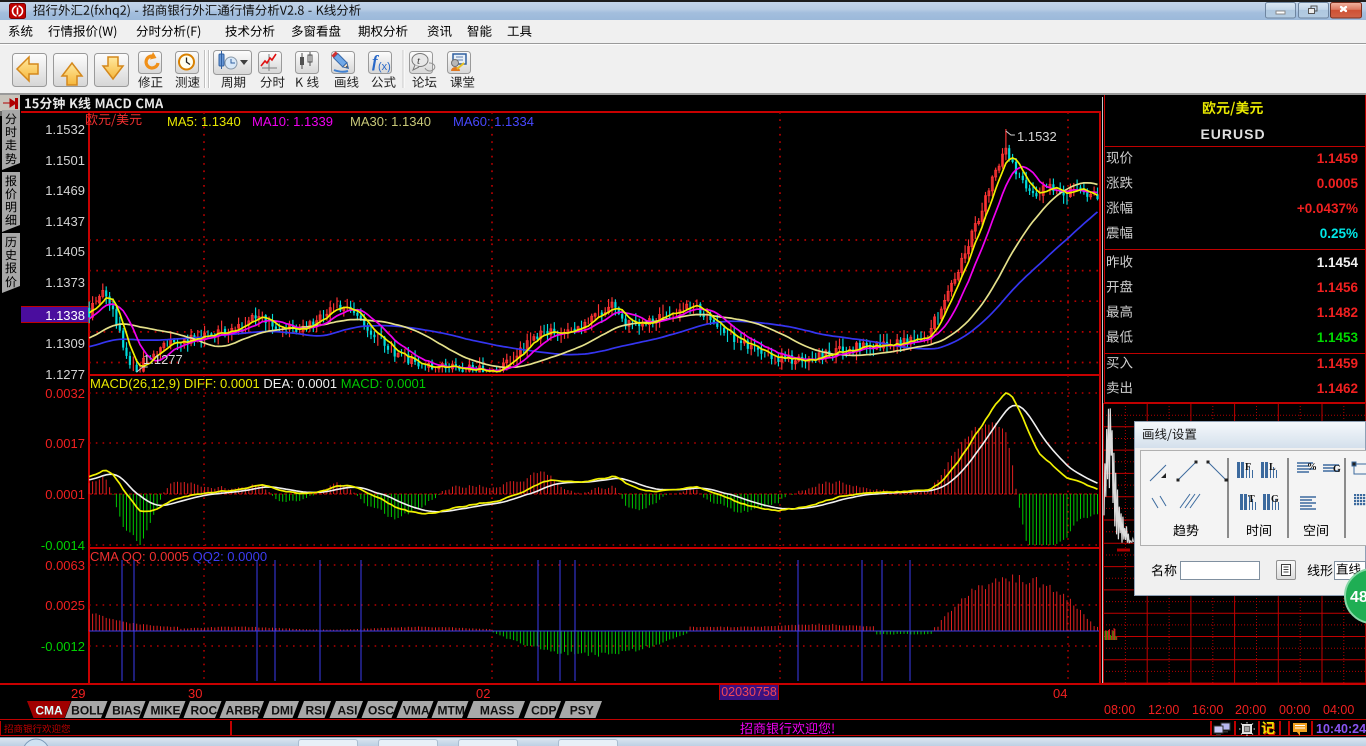  I want to click on svg-text: ROC, so click(203, 711).